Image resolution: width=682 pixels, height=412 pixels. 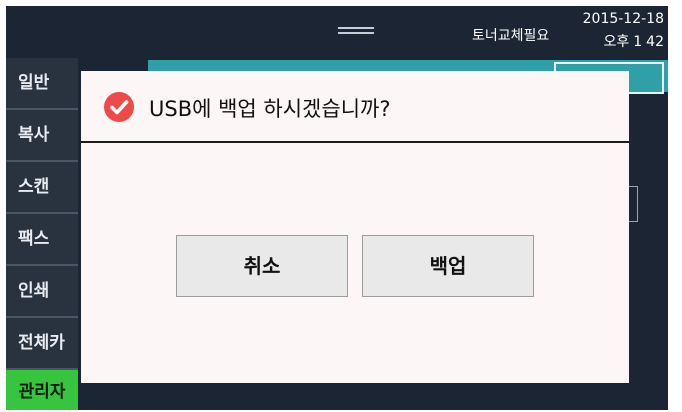 What do you see at coordinates (42, 390) in the screenshot?
I see `sidebar-item-admin: 관리자` at bounding box center [42, 390].